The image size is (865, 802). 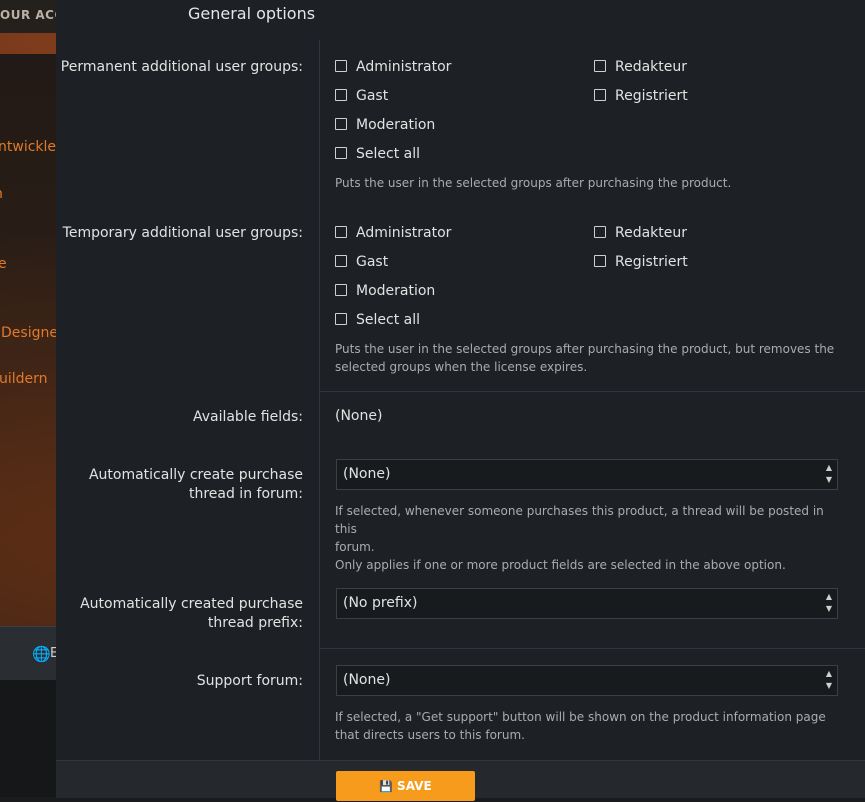 What do you see at coordinates (587, 474) in the screenshot?
I see `purchase-thread-forum-select: (None) ▲ ▼` at bounding box center [587, 474].